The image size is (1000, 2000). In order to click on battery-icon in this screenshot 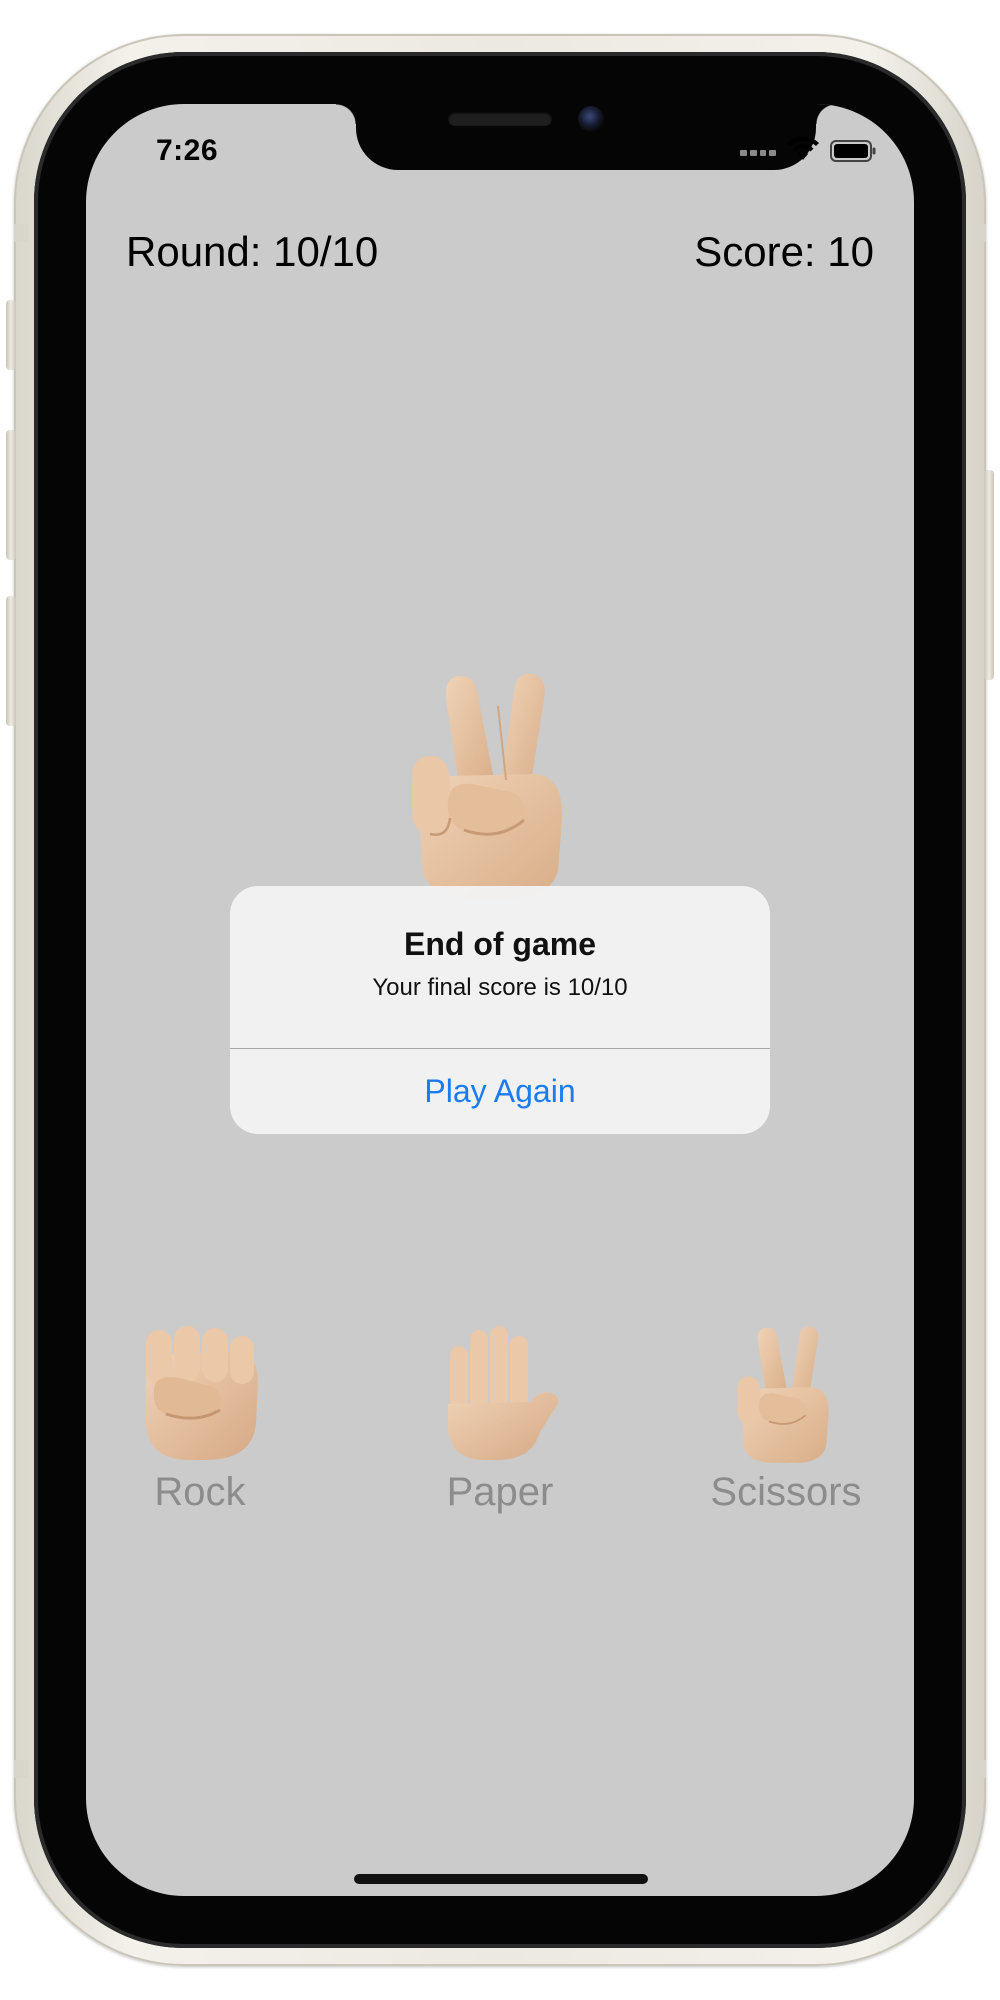, I will do `click(853, 151)`.